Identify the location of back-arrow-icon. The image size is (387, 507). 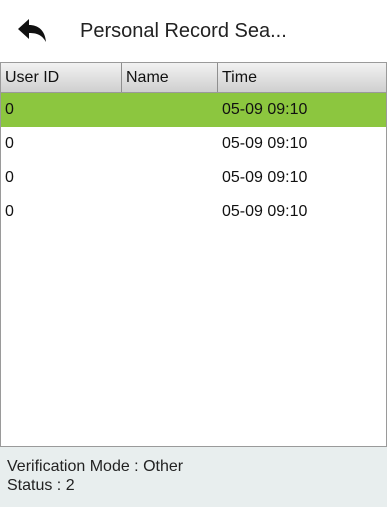
(32, 30).